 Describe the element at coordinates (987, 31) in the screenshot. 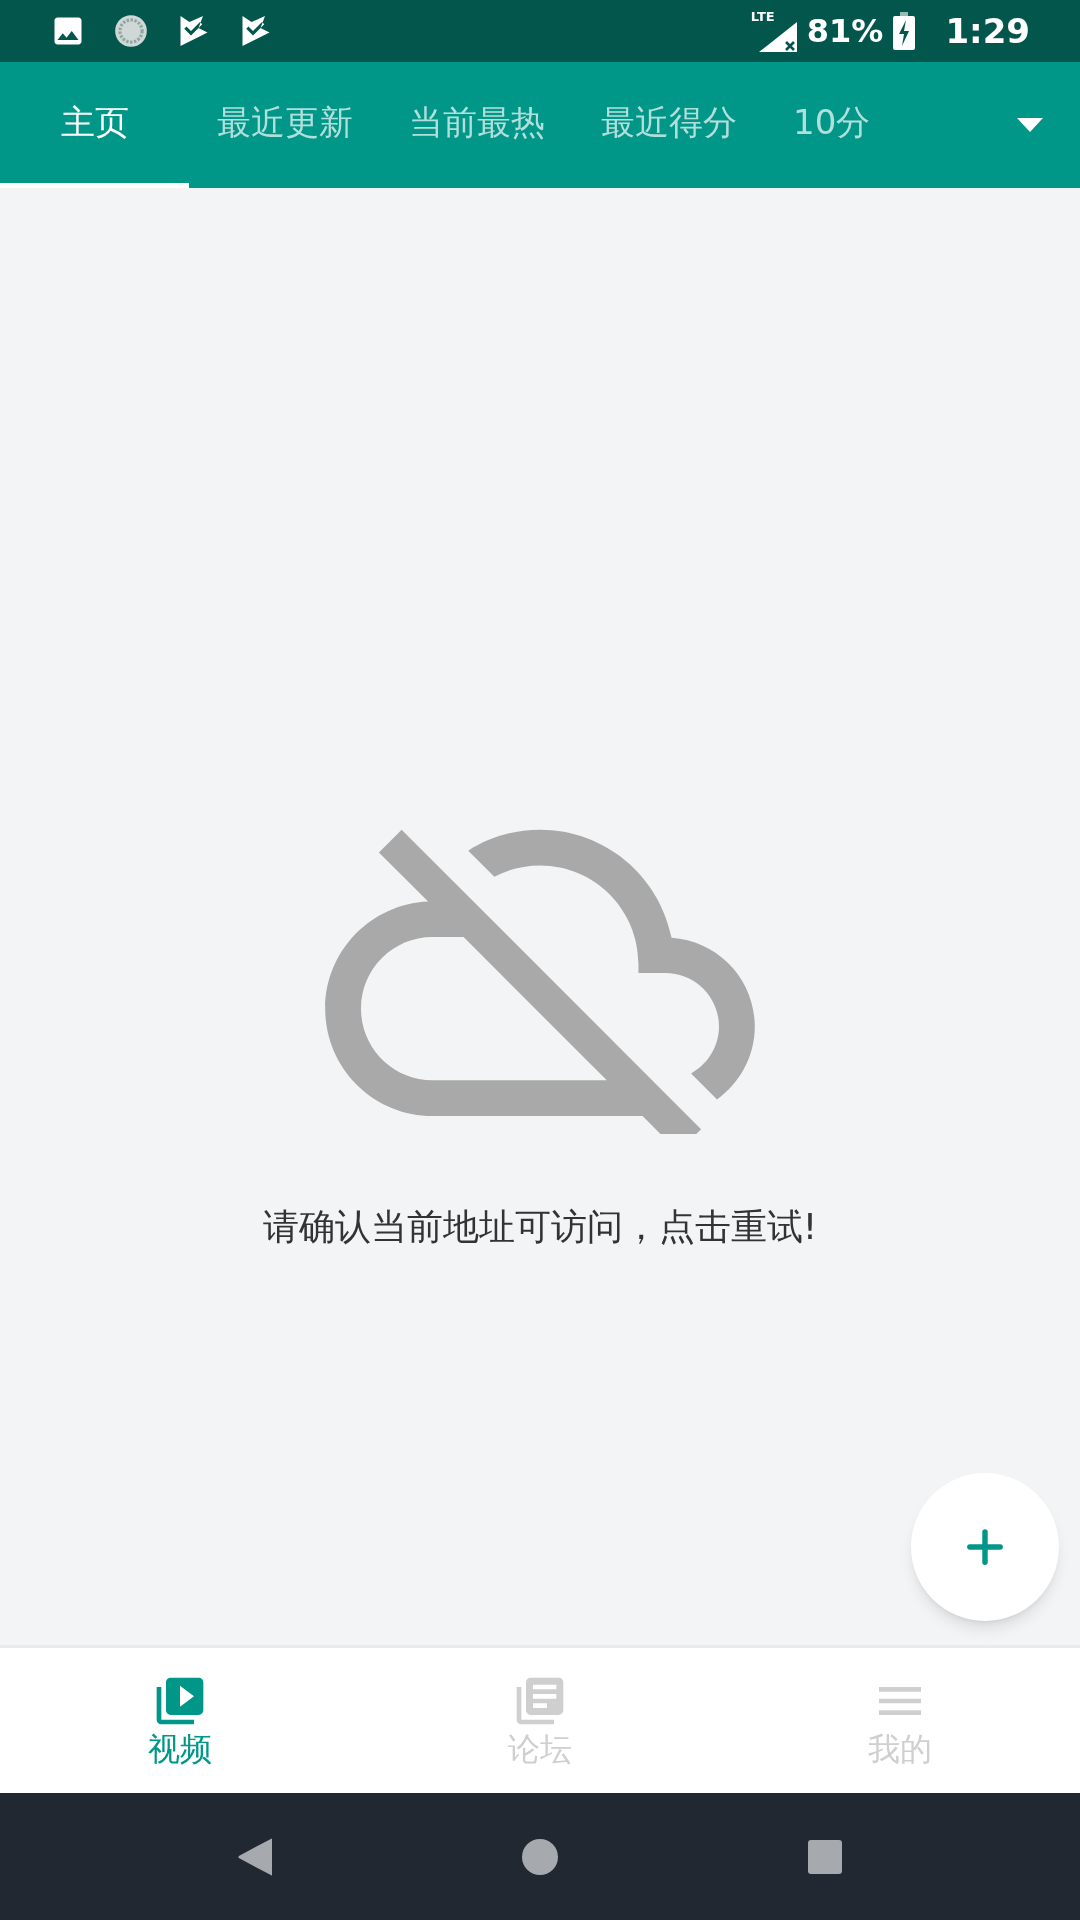

I see `clock-time: 1:29` at that location.